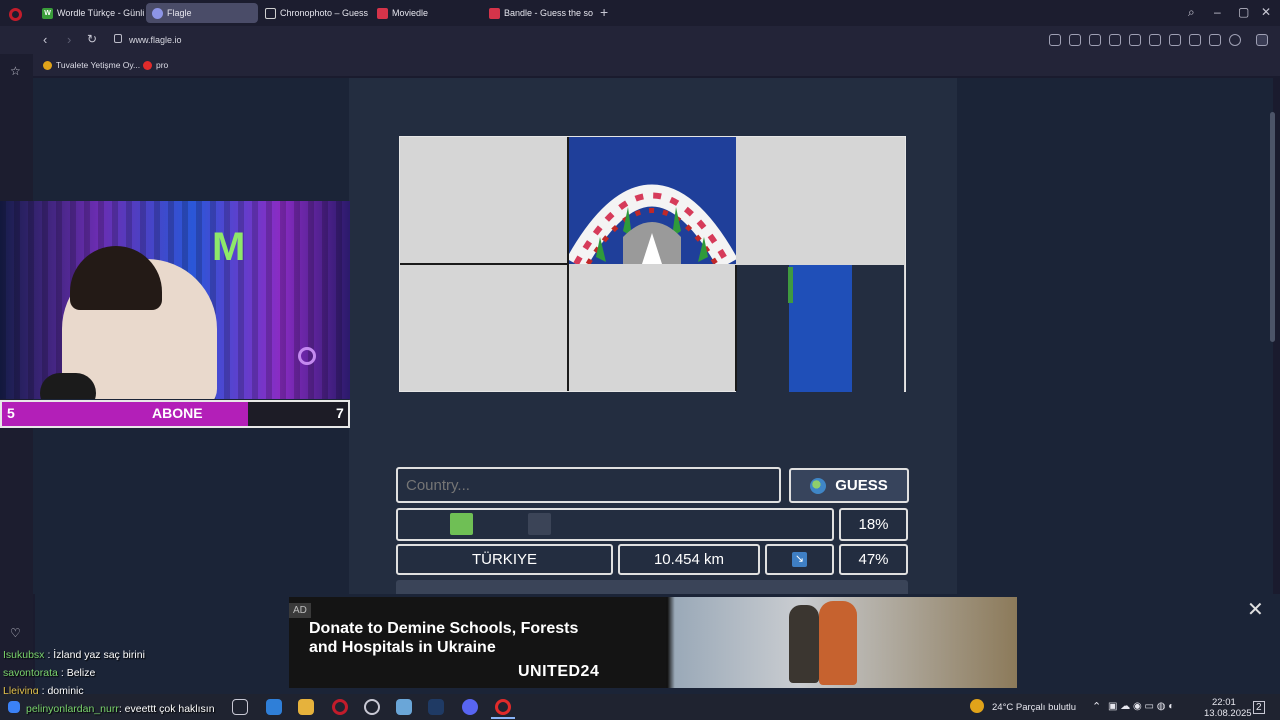 The width and height of the screenshot is (1280, 720). What do you see at coordinates (539, 524) in the screenshot?
I see `progress-square-empty` at bounding box center [539, 524].